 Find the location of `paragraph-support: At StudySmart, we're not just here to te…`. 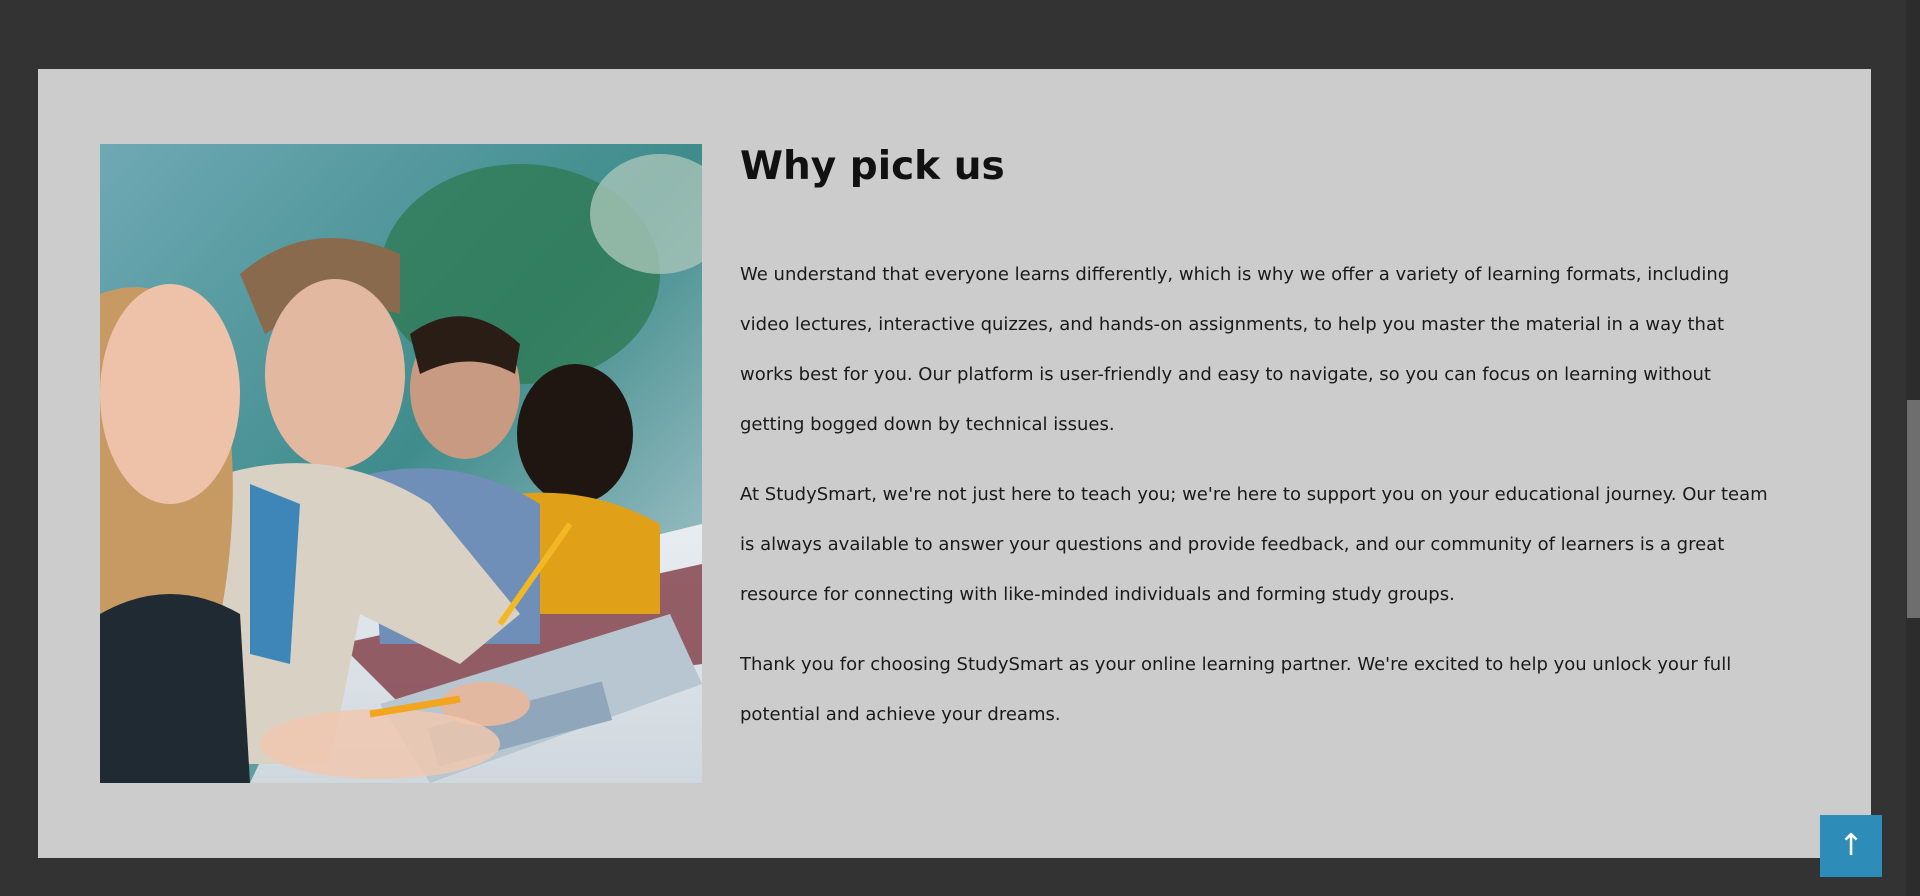

paragraph-support: At StudySmart, we're not just here to te… is located at coordinates (1254, 544).